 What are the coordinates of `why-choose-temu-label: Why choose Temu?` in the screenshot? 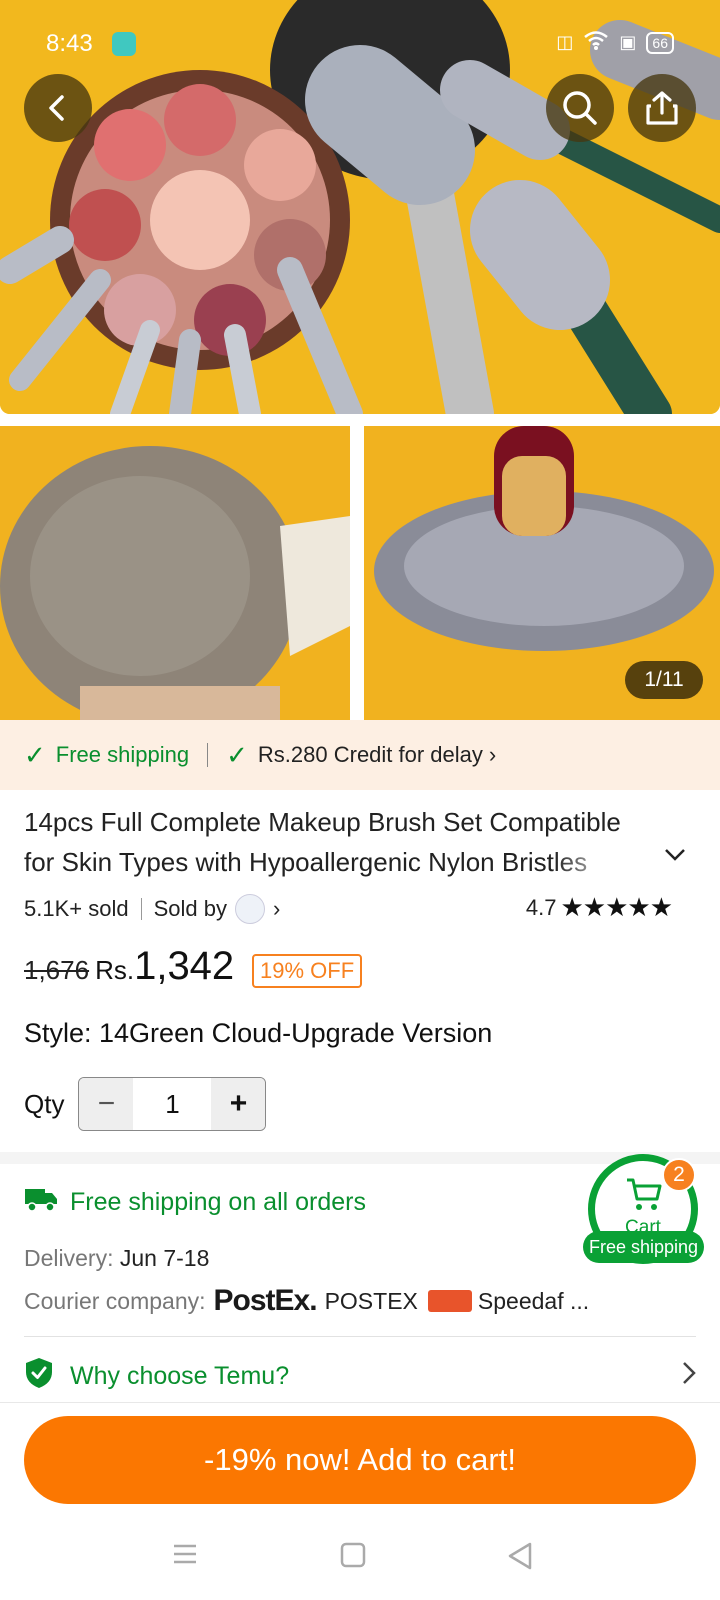 It's located at (180, 1375).